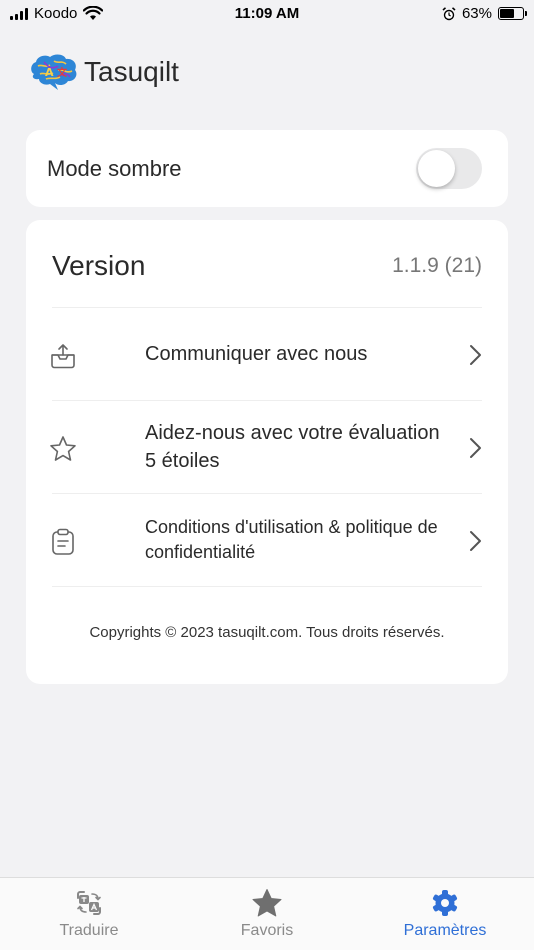 The height and width of the screenshot is (950, 534). What do you see at coordinates (89, 930) in the screenshot?
I see `tab-label: Traduire` at bounding box center [89, 930].